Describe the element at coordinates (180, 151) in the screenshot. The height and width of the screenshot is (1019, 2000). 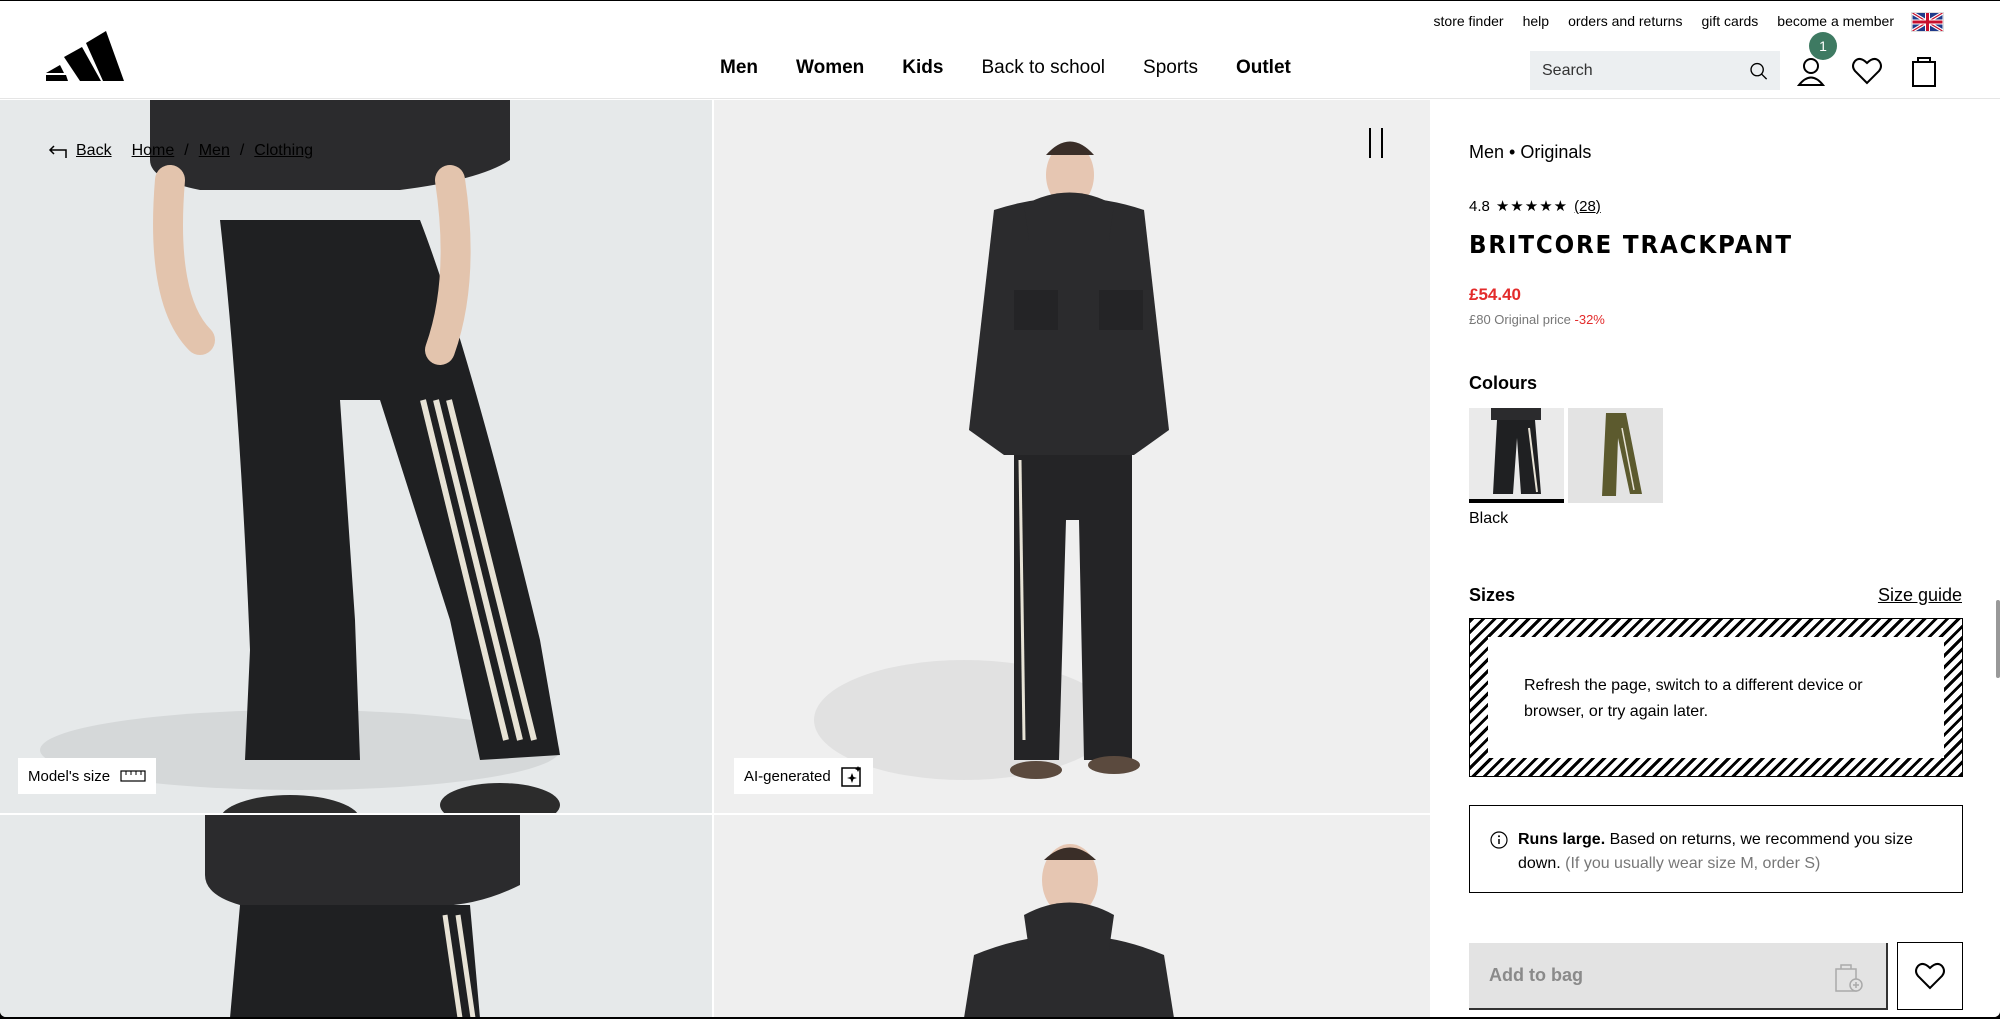
I see `breadcrumb: Back Home / Men / Clothing` at that location.